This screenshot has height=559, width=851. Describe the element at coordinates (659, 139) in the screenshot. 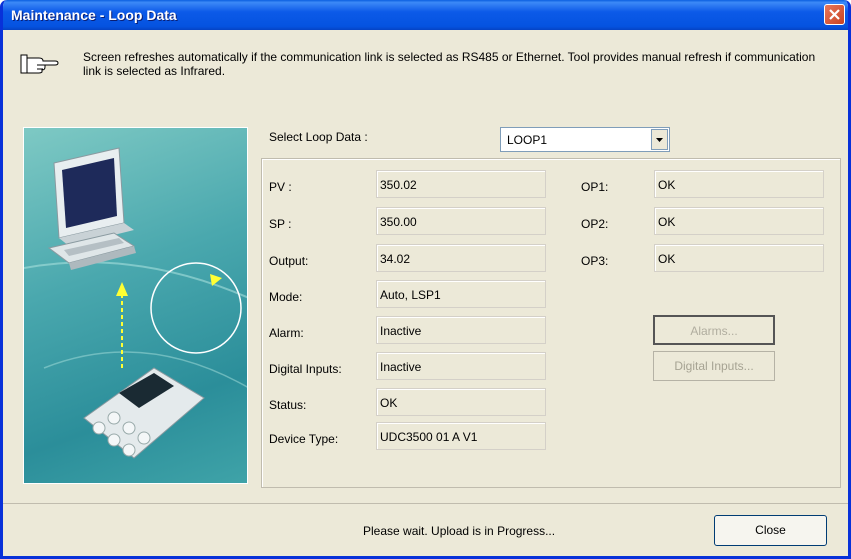

I see `chevron-down-icon` at that location.